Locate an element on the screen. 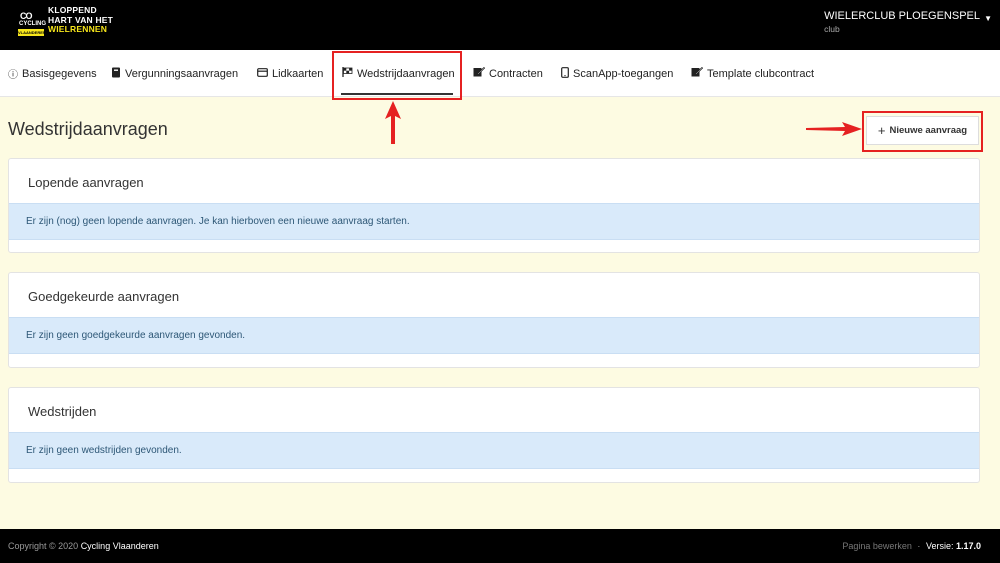  tab-label: Vergunningsaanvragen is located at coordinates (182, 73).